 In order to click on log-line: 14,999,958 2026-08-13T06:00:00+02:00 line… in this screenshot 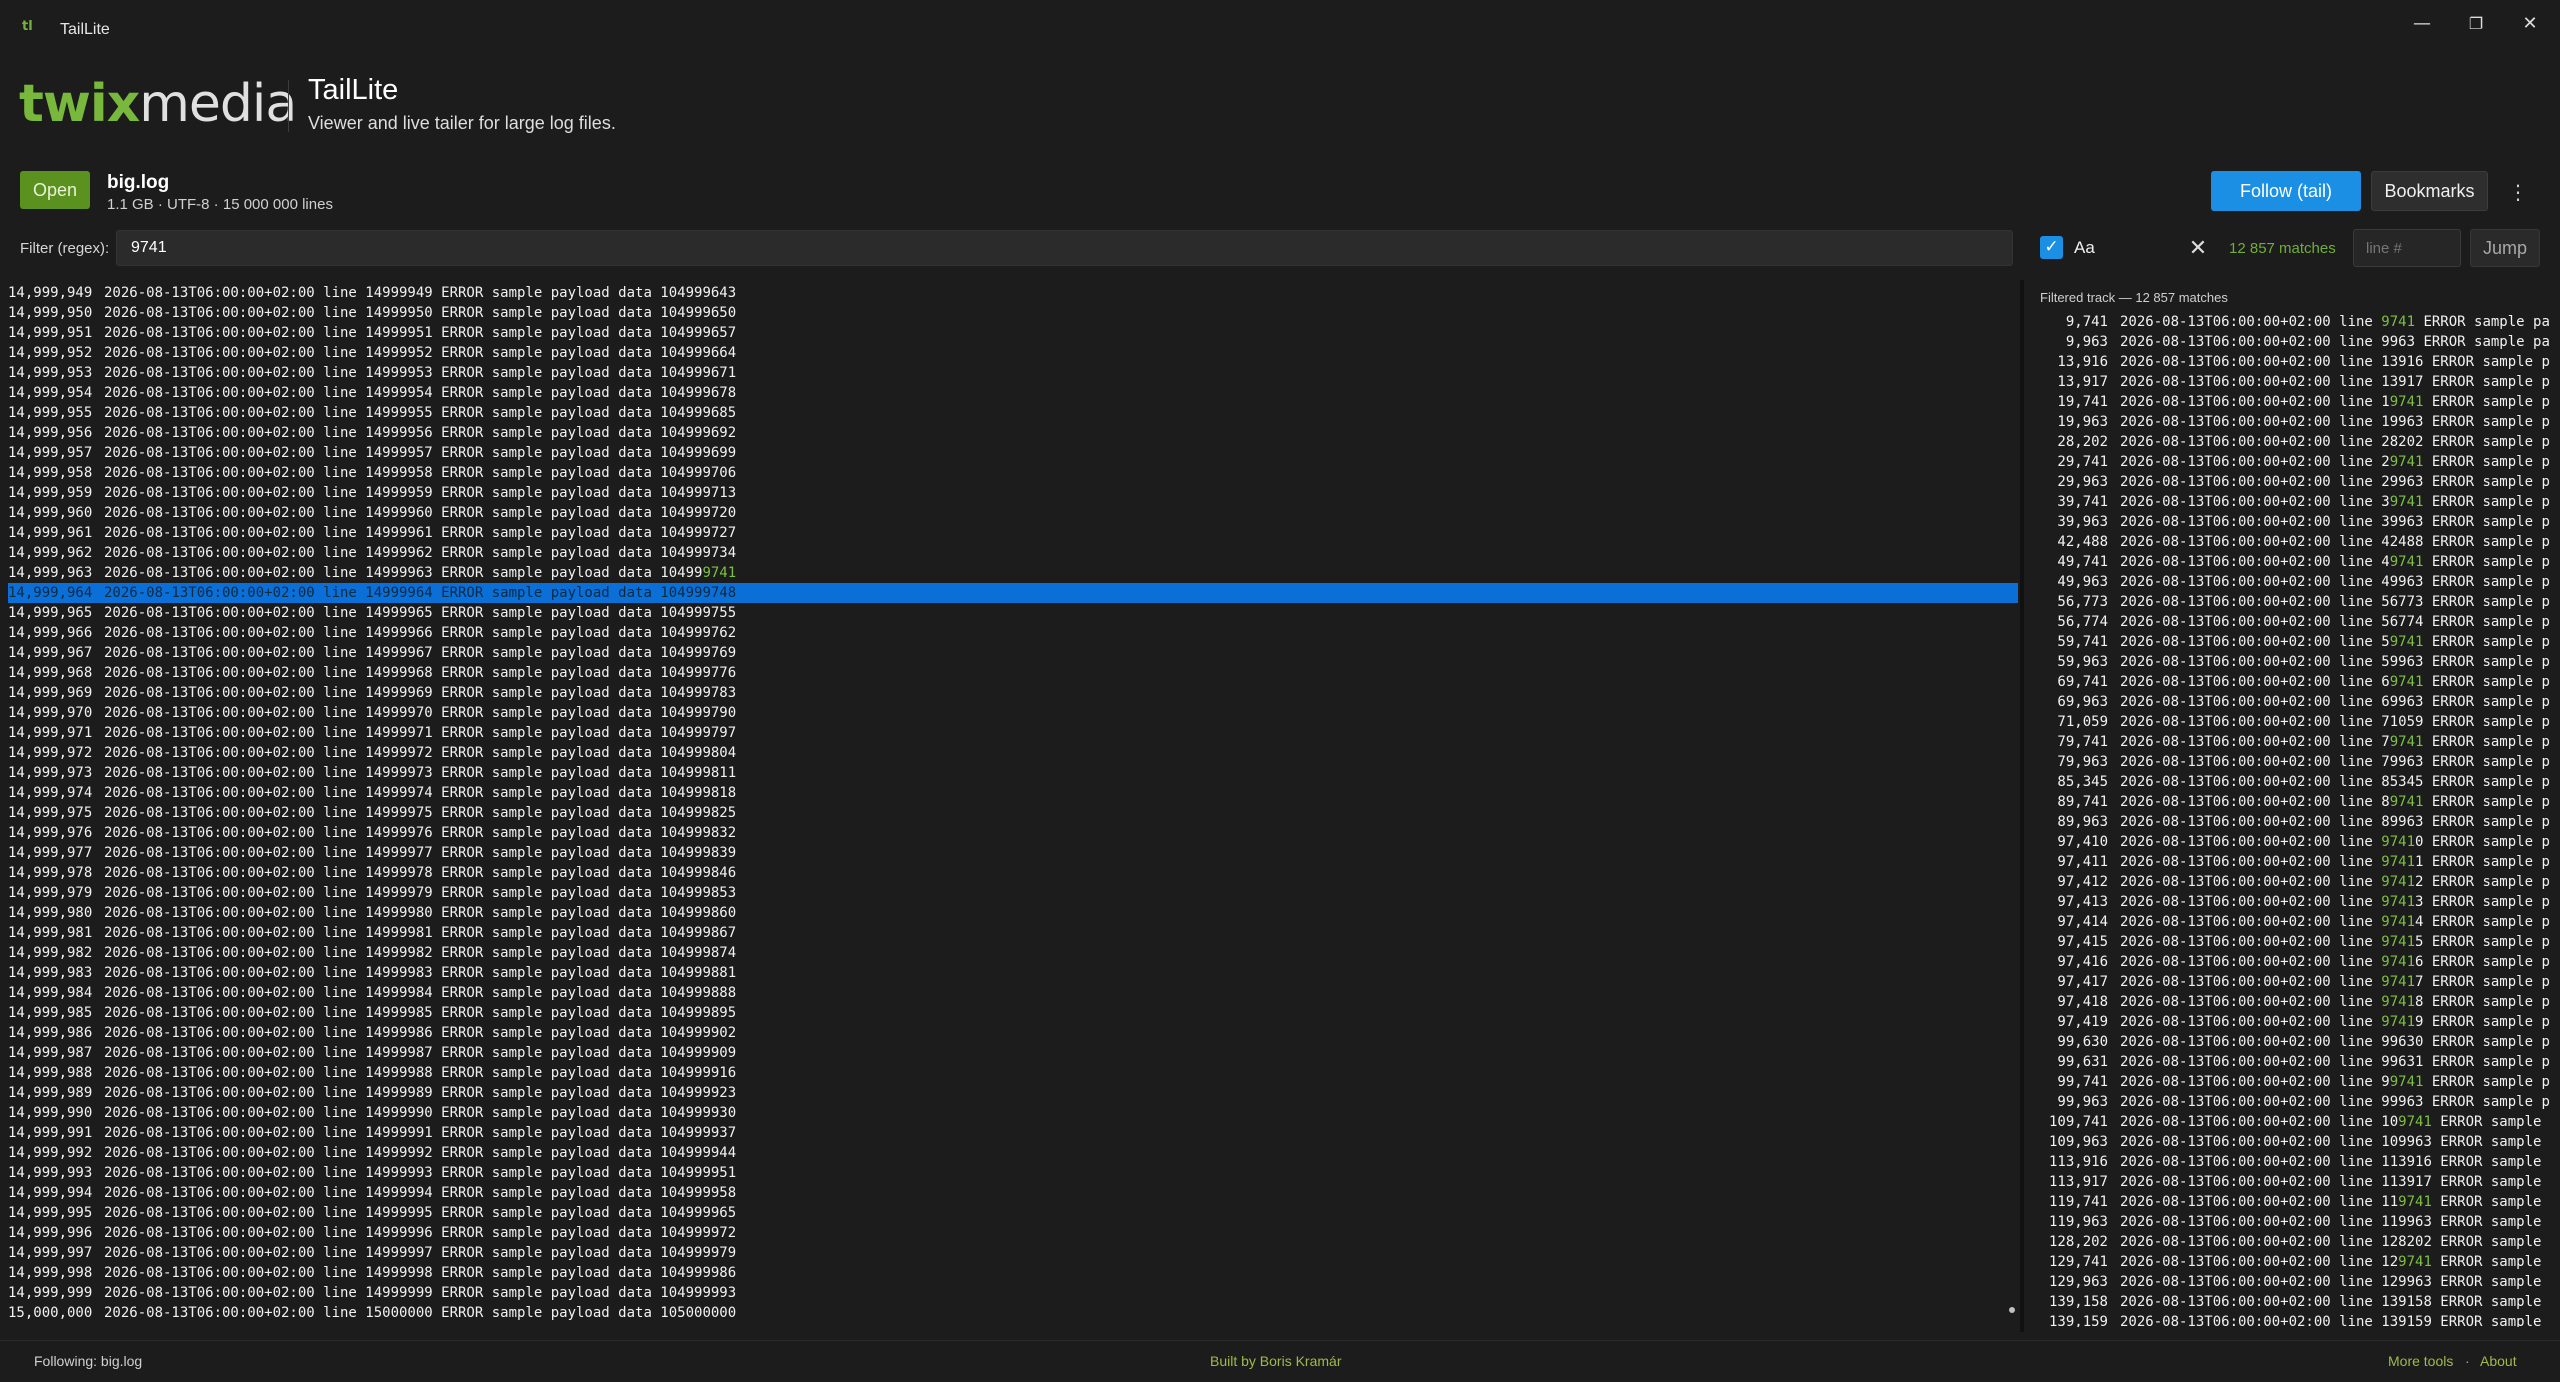, I will do `click(1013, 473)`.